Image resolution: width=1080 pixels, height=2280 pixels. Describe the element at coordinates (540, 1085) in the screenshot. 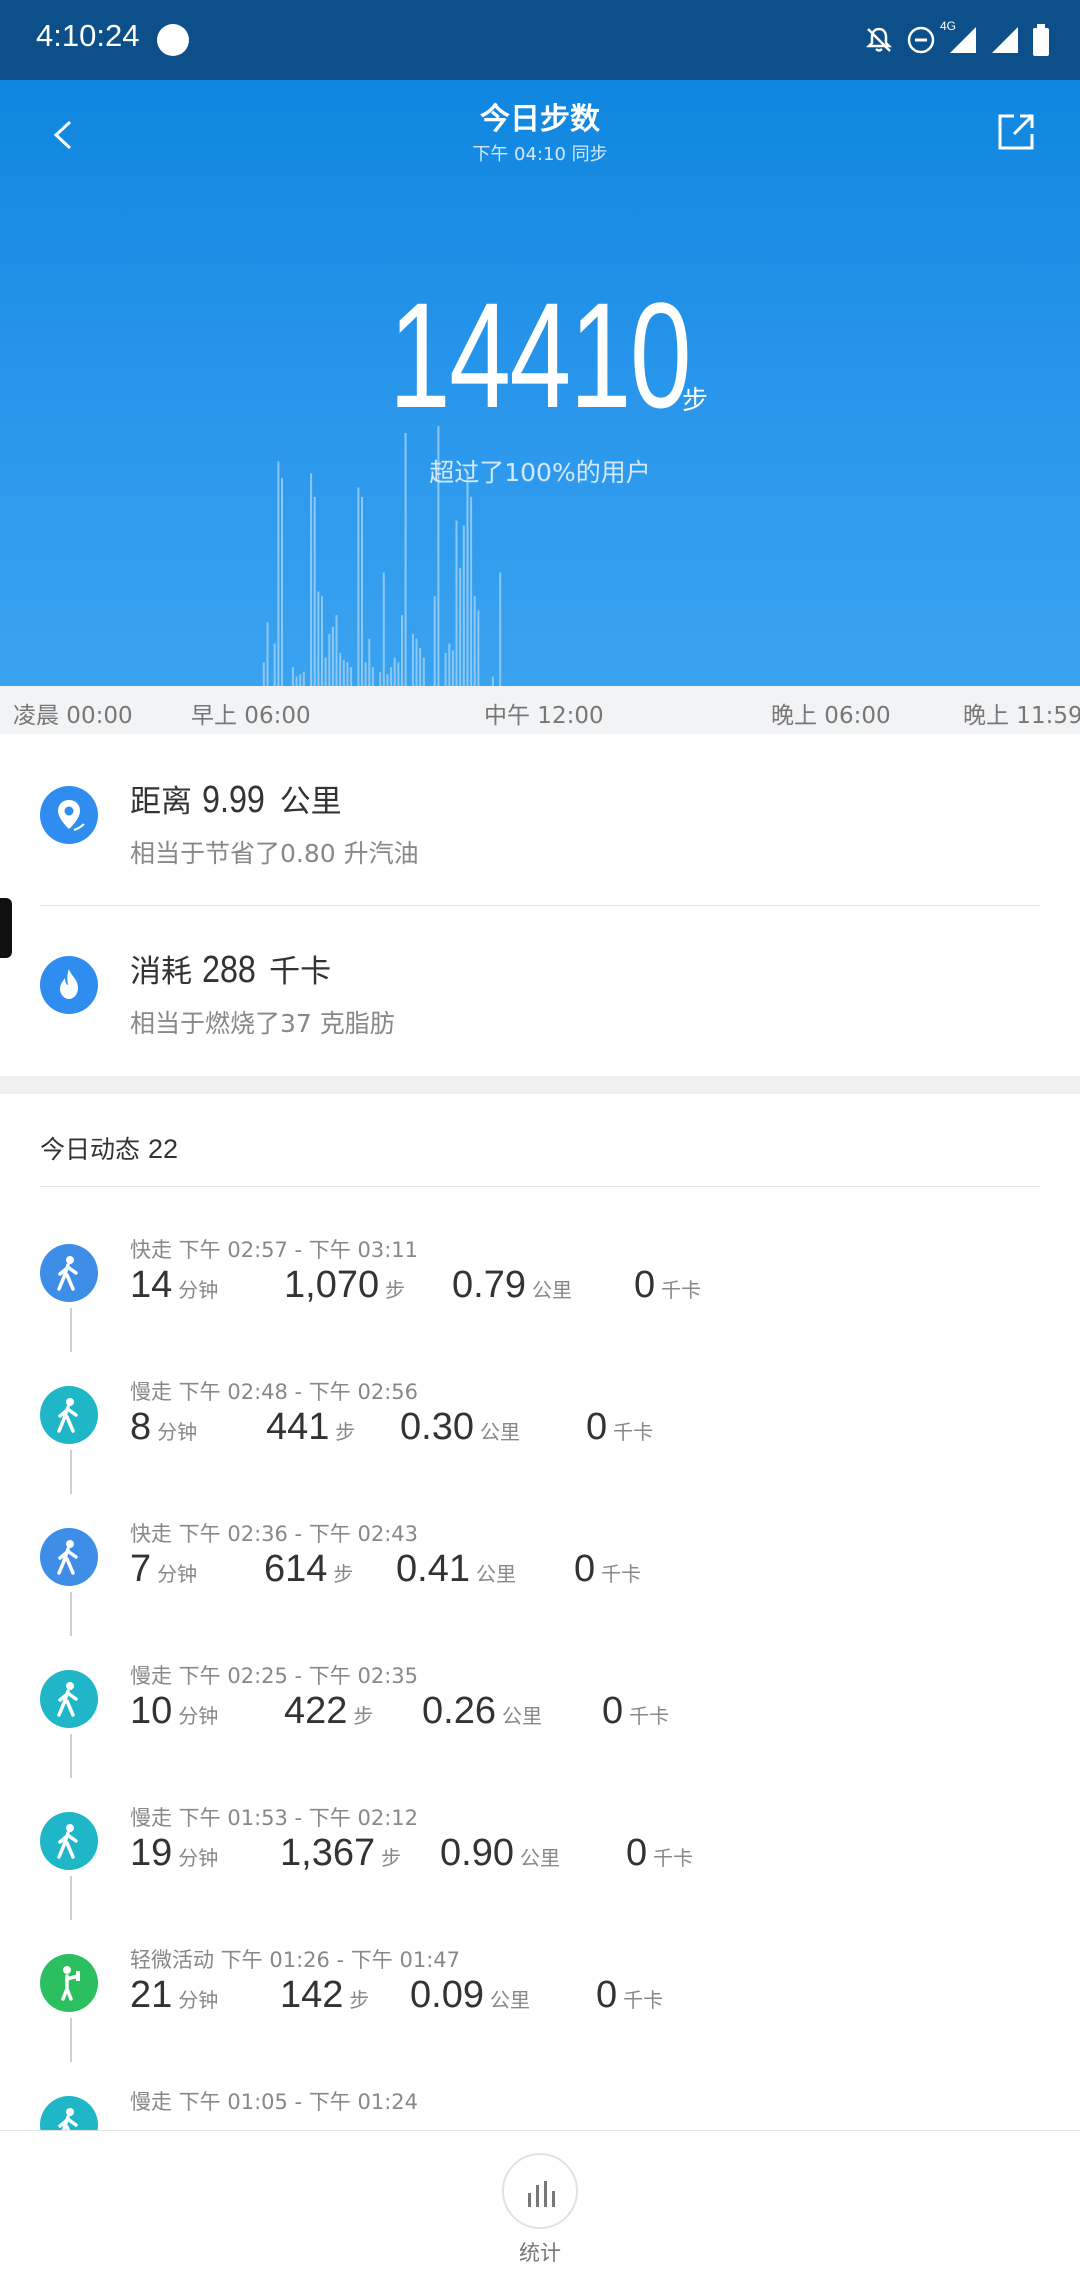

I see `section-gap` at that location.